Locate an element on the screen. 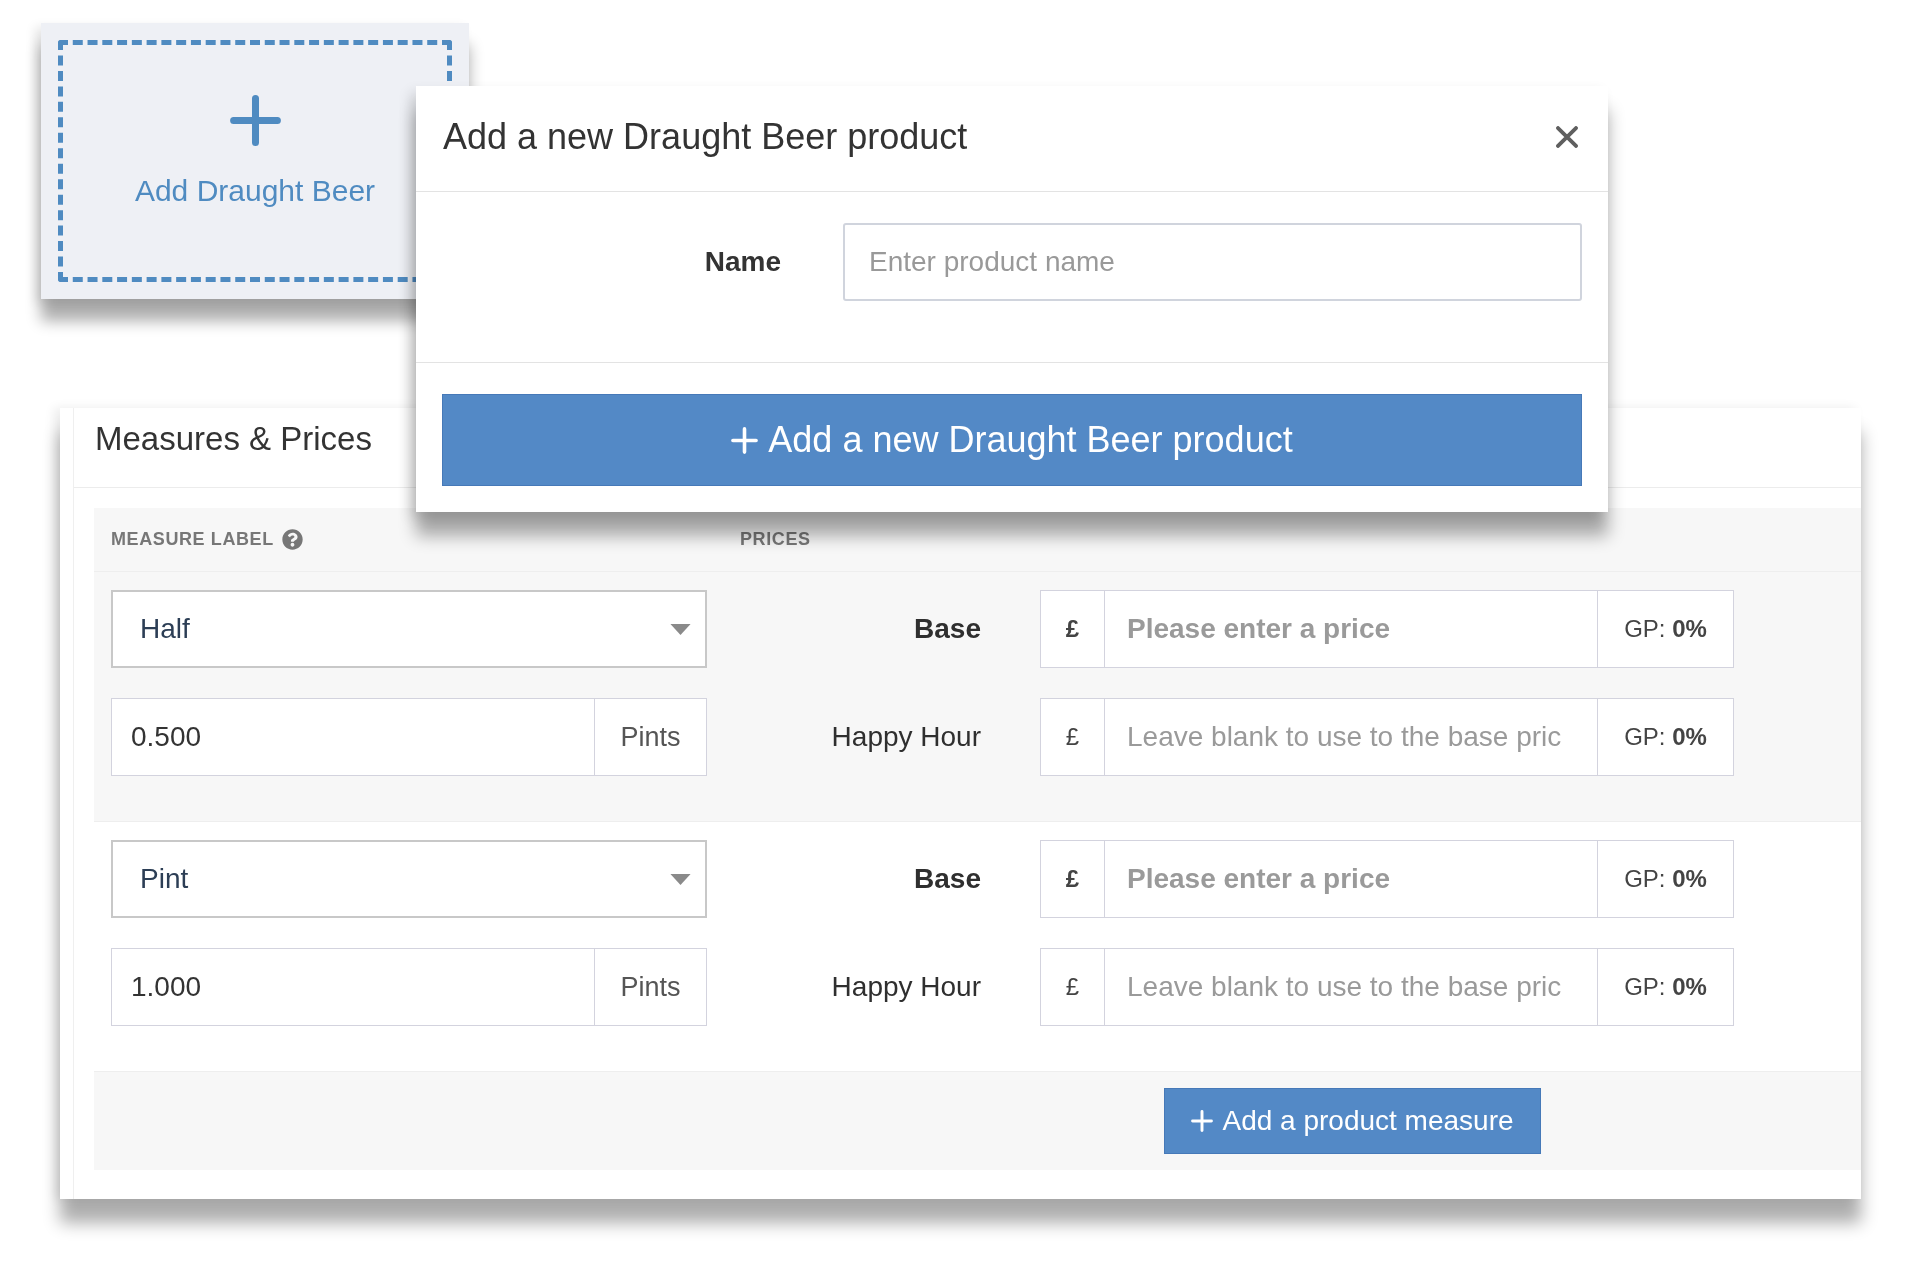 The image size is (1920, 1281). column-header: MEASURE LABEL is located at coordinates (192, 539).